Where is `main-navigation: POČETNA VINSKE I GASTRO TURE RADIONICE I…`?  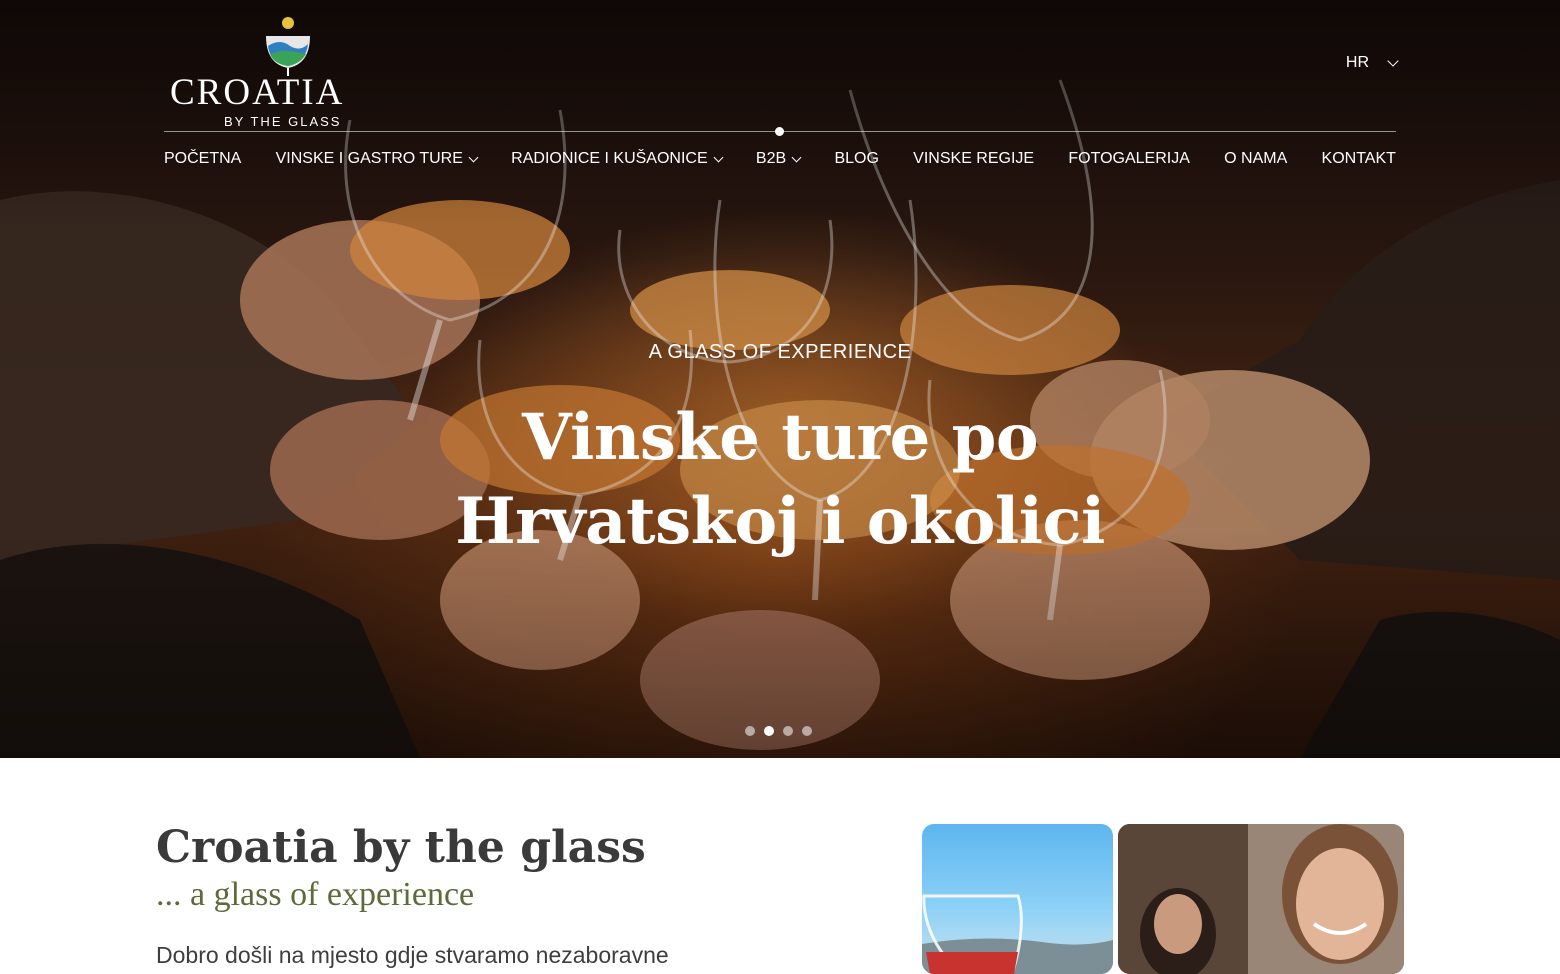
main-navigation: POČETNA VINSKE I GASTRO TURE RADIONICE I… is located at coordinates (780, 159).